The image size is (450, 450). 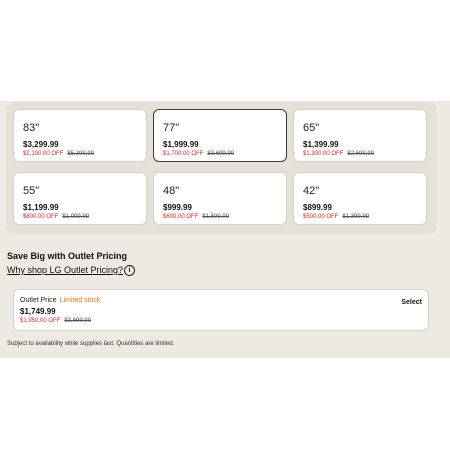 What do you see at coordinates (129, 270) in the screenshot?
I see `info-icon: i` at bounding box center [129, 270].